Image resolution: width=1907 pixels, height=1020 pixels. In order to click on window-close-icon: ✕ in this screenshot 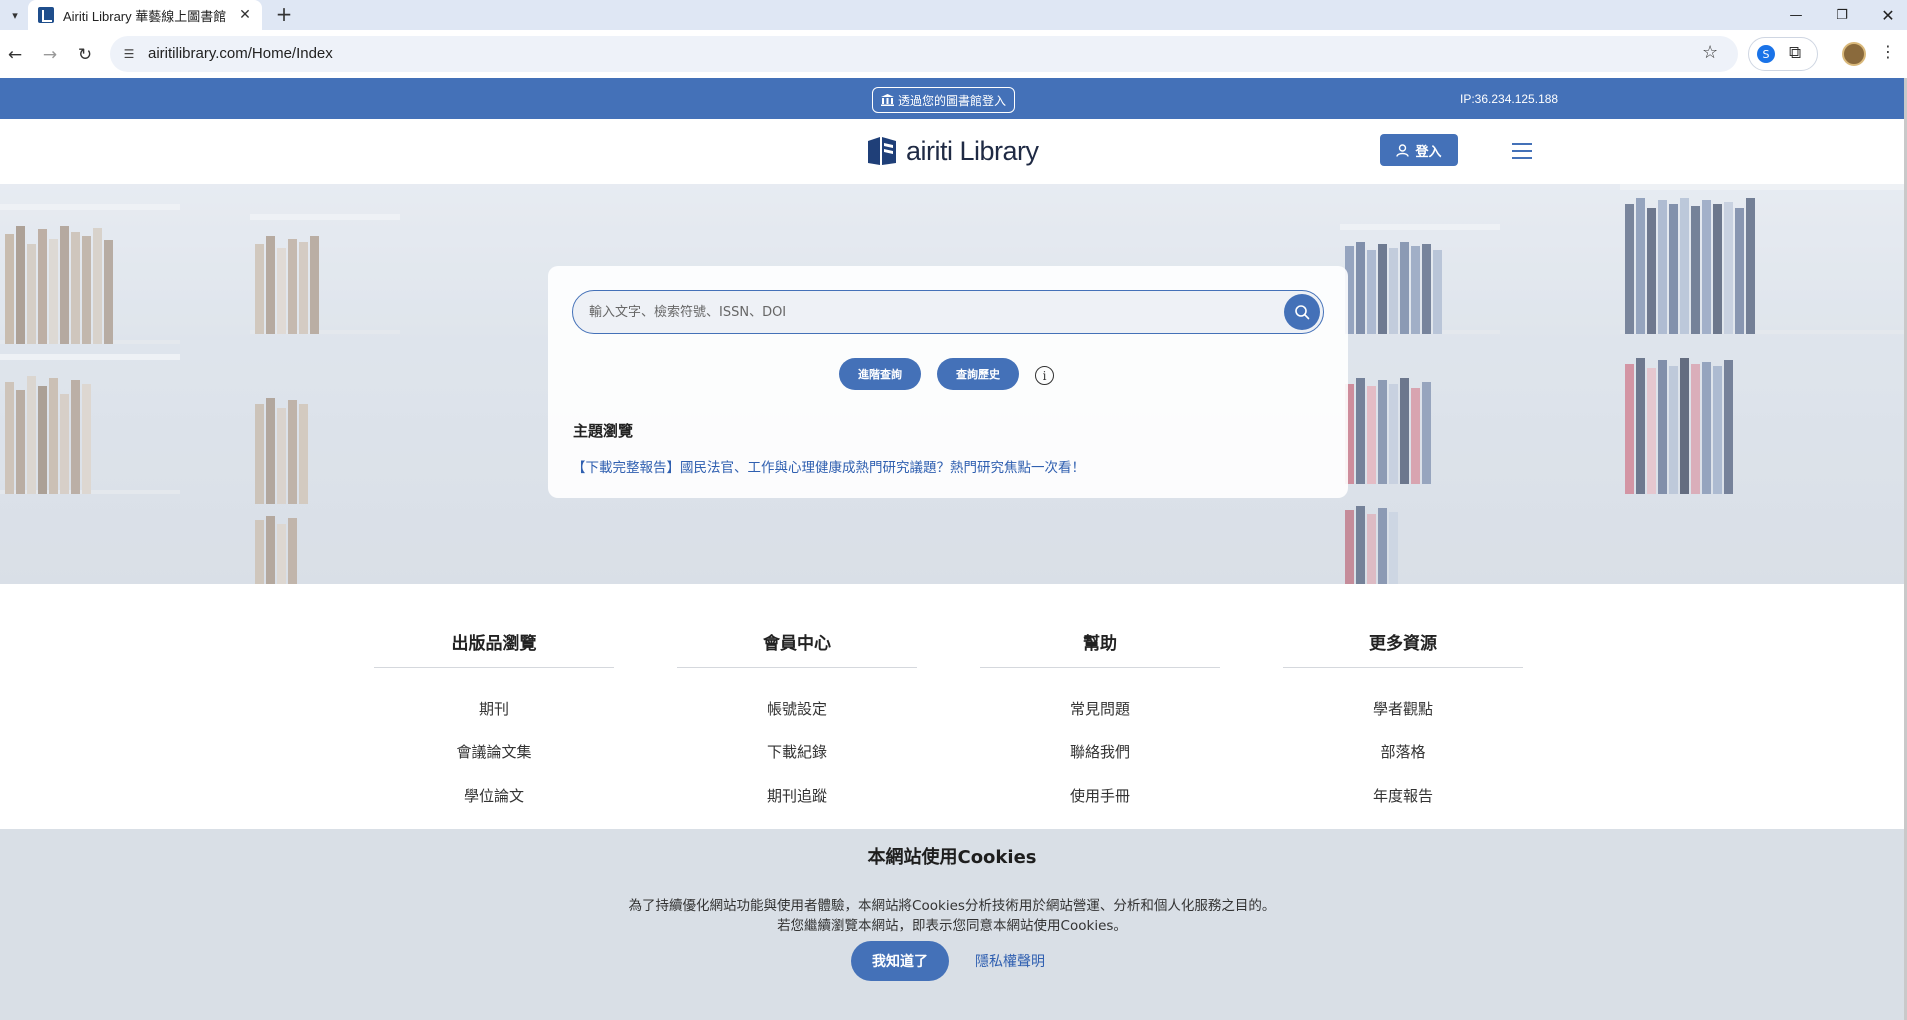, I will do `click(1886, 15)`.